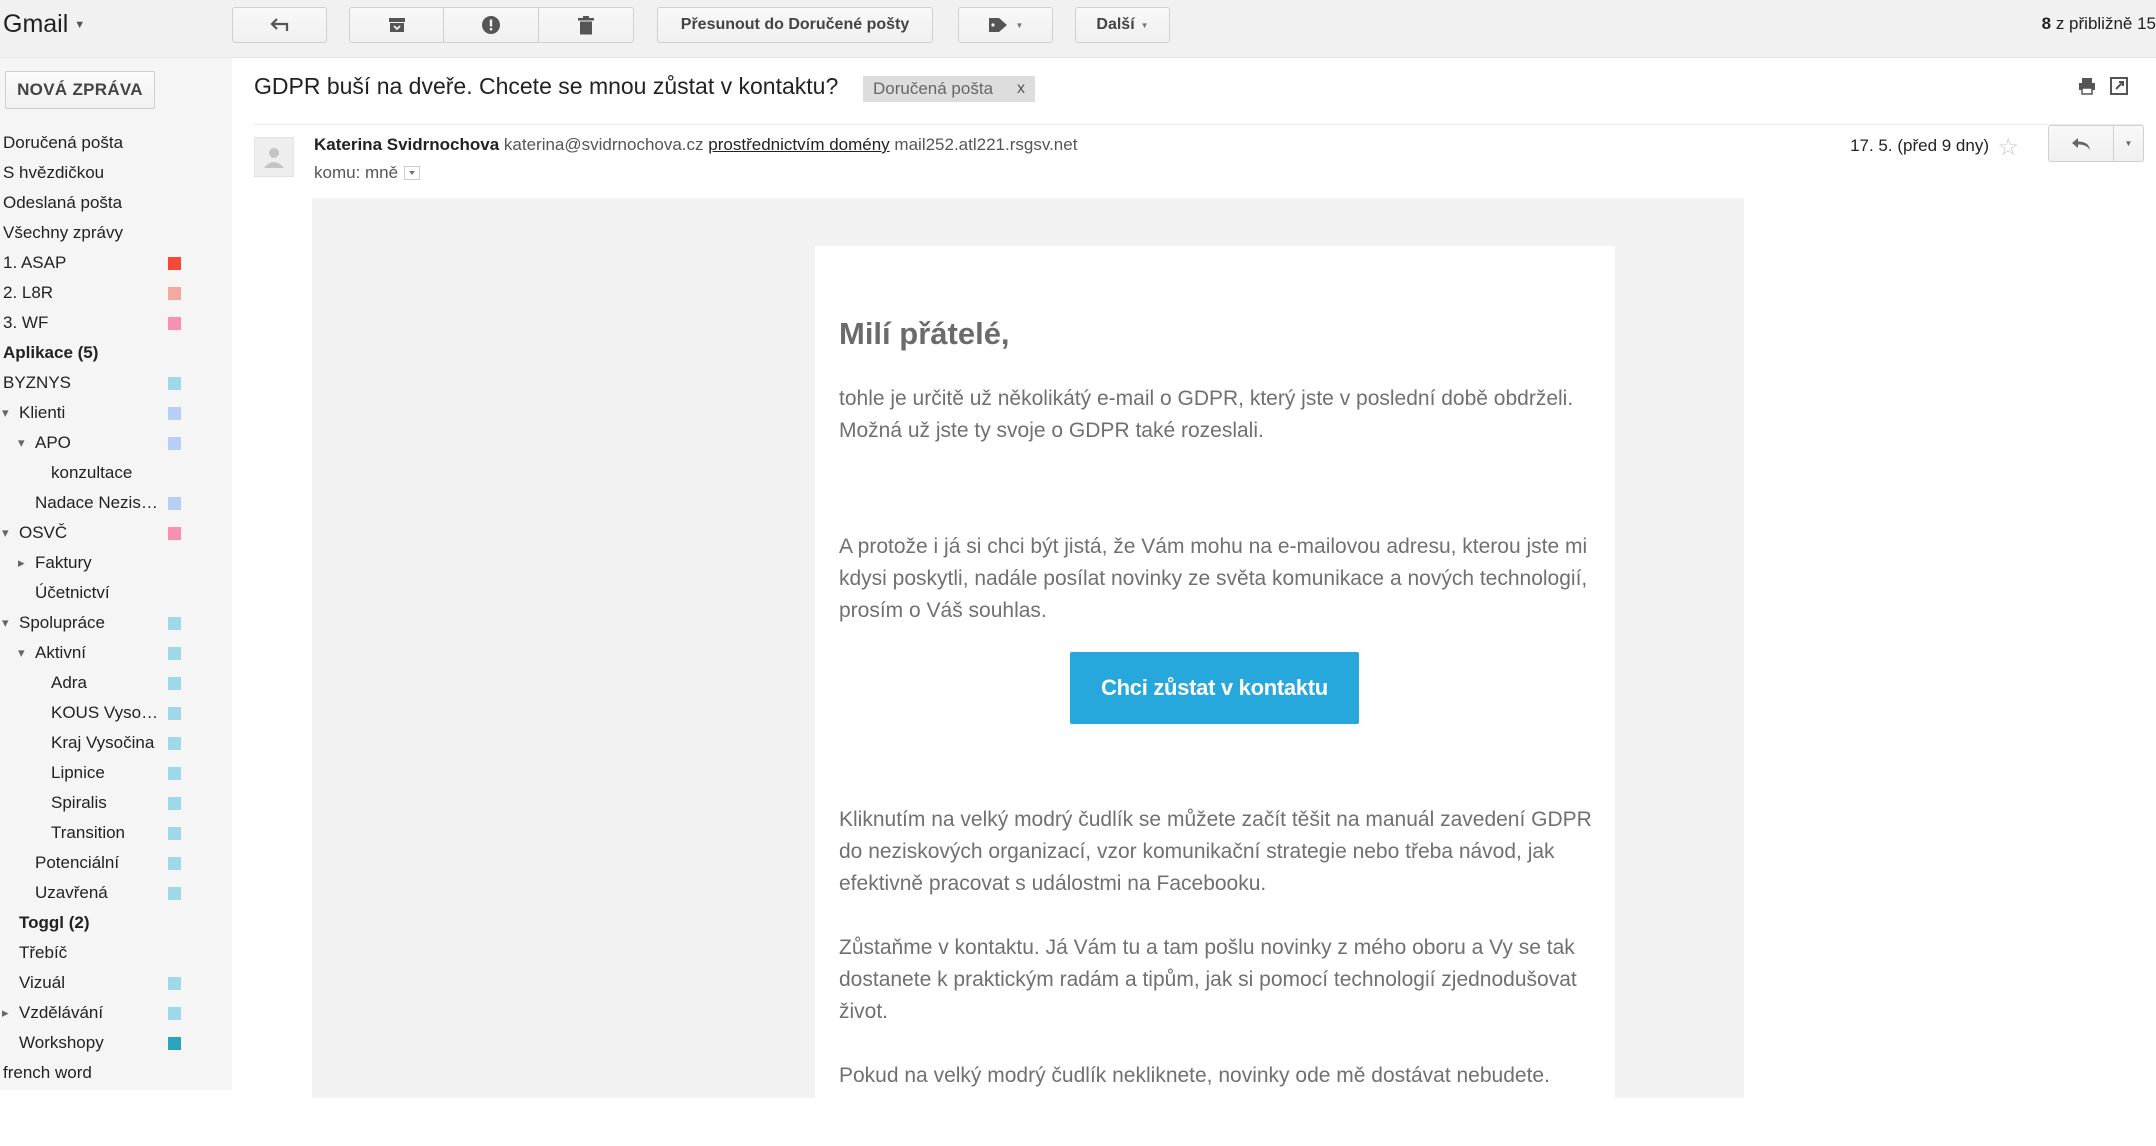 The width and height of the screenshot is (2156, 1146). What do you see at coordinates (116, 473) in the screenshot?
I see `sidebar-item: konzultace` at bounding box center [116, 473].